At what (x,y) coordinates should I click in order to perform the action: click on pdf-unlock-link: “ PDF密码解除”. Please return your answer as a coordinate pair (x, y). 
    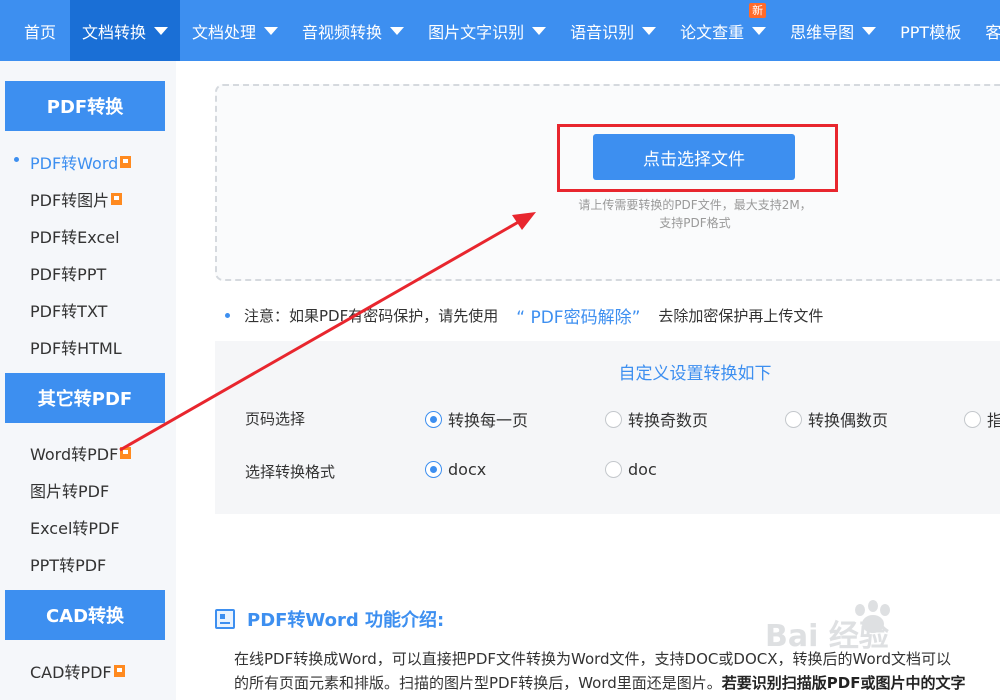
    Looking at the image, I should click on (578, 315).